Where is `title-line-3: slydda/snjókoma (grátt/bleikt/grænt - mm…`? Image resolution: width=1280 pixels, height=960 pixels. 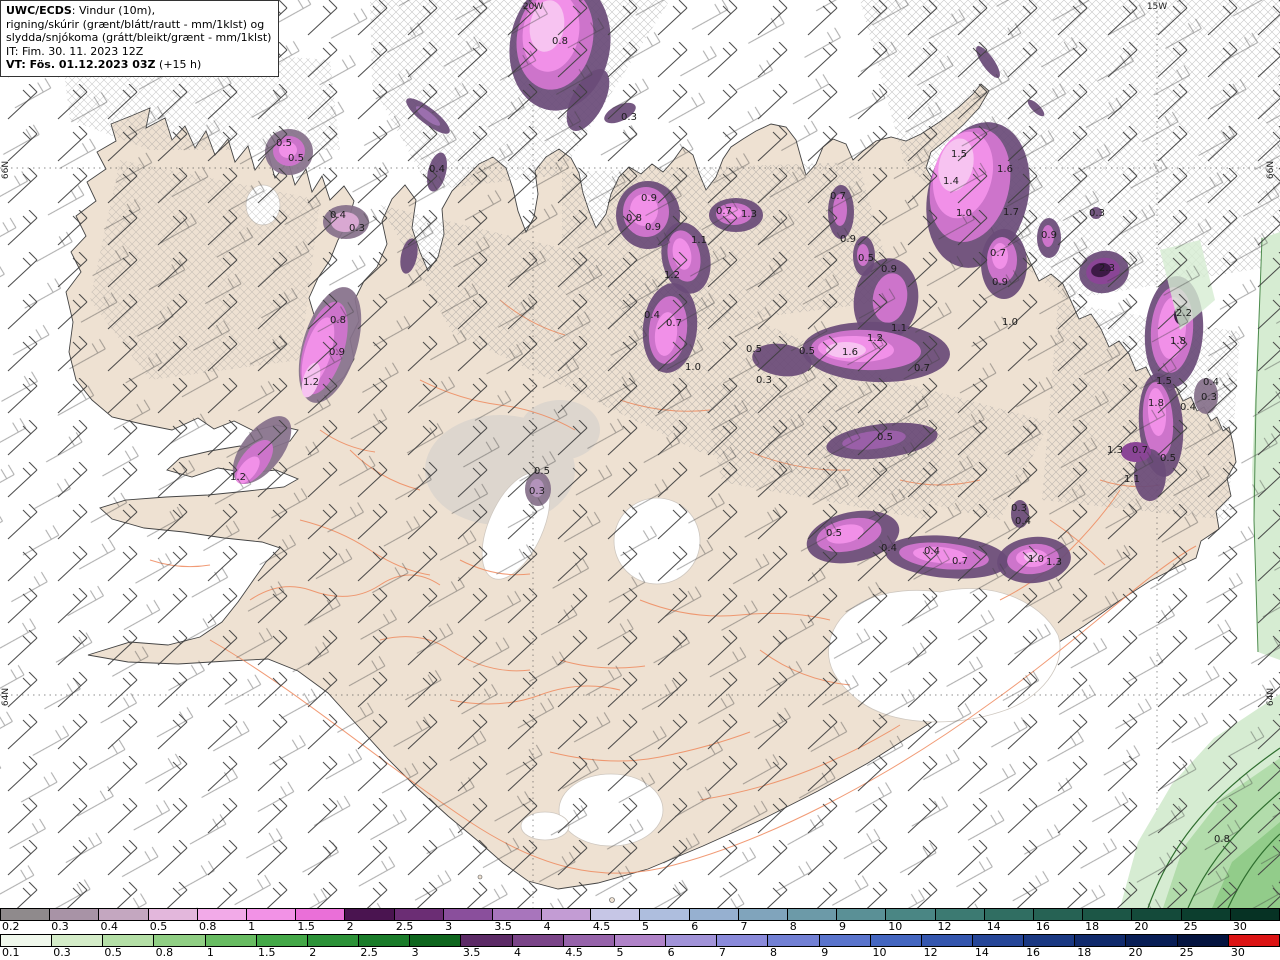 title-line-3: slydda/snjókoma (grátt/bleikt/grænt - mm… is located at coordinates (139, 37).